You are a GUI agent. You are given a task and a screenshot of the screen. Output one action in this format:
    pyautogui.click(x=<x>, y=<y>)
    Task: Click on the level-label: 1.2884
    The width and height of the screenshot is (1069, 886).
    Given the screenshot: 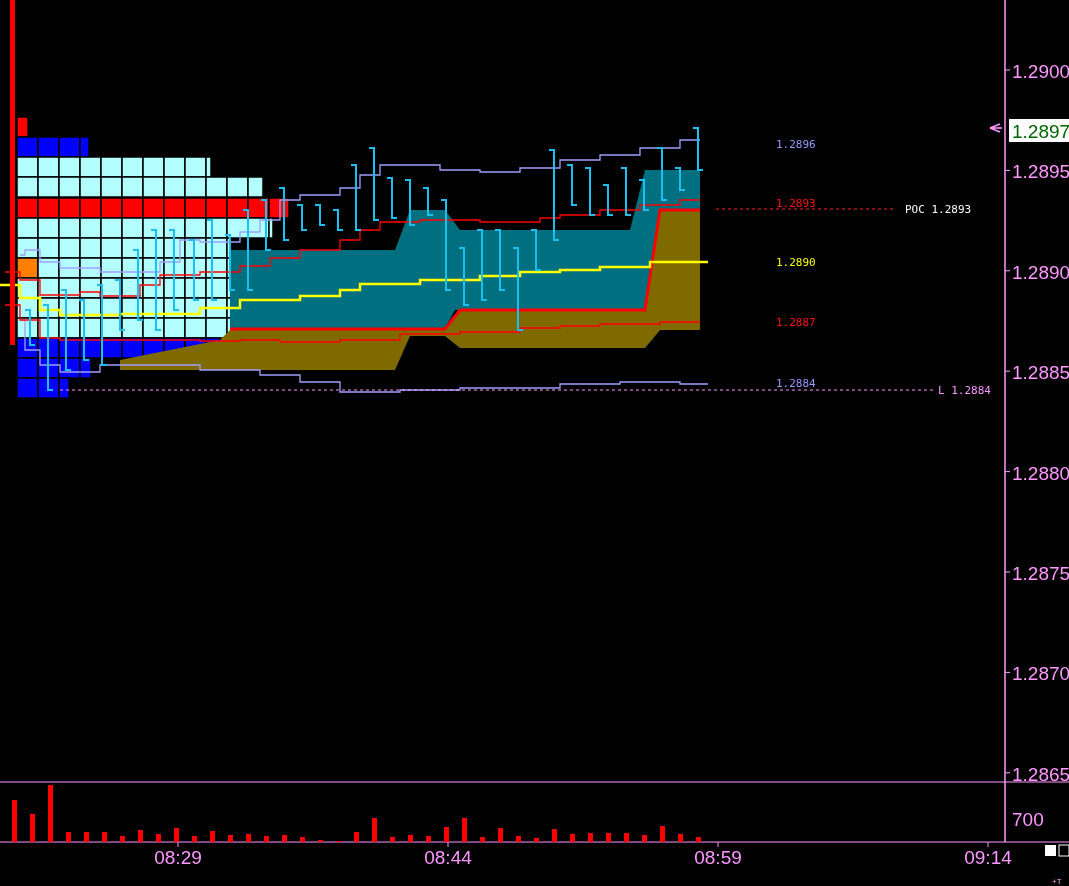 What is the action you would take?
    pyautogui.click(x=796, y=383)
    